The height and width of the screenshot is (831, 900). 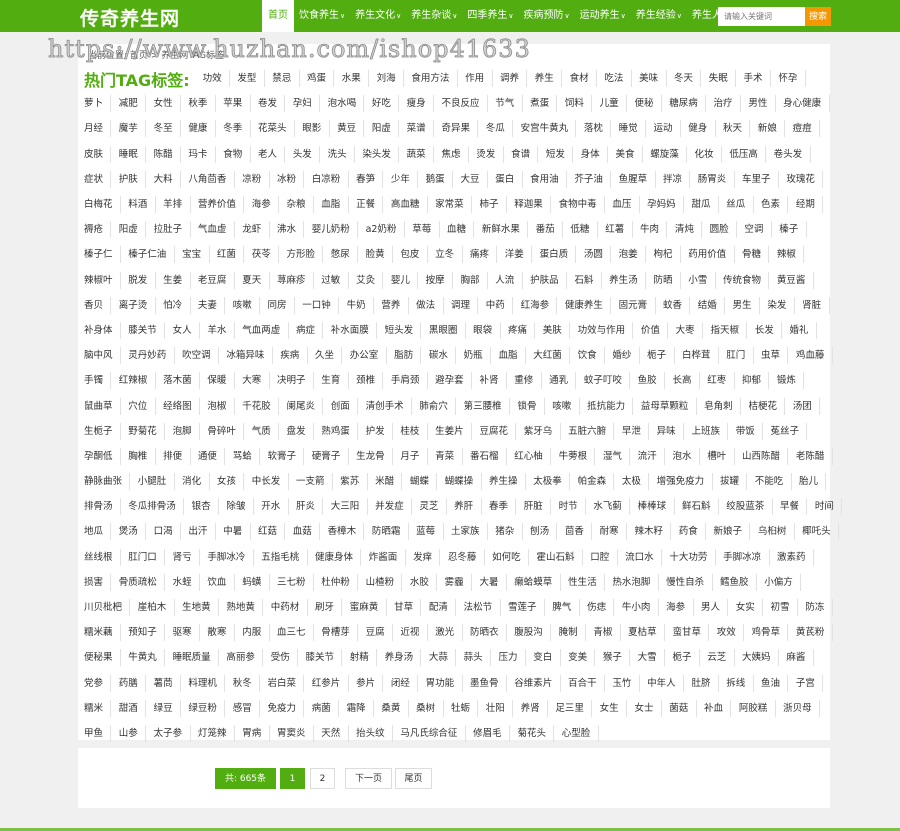 What do you see at coordinates (746, 431) in the screenshot?
I see `tag-link: 带饭` at bounding box center [746, 431].